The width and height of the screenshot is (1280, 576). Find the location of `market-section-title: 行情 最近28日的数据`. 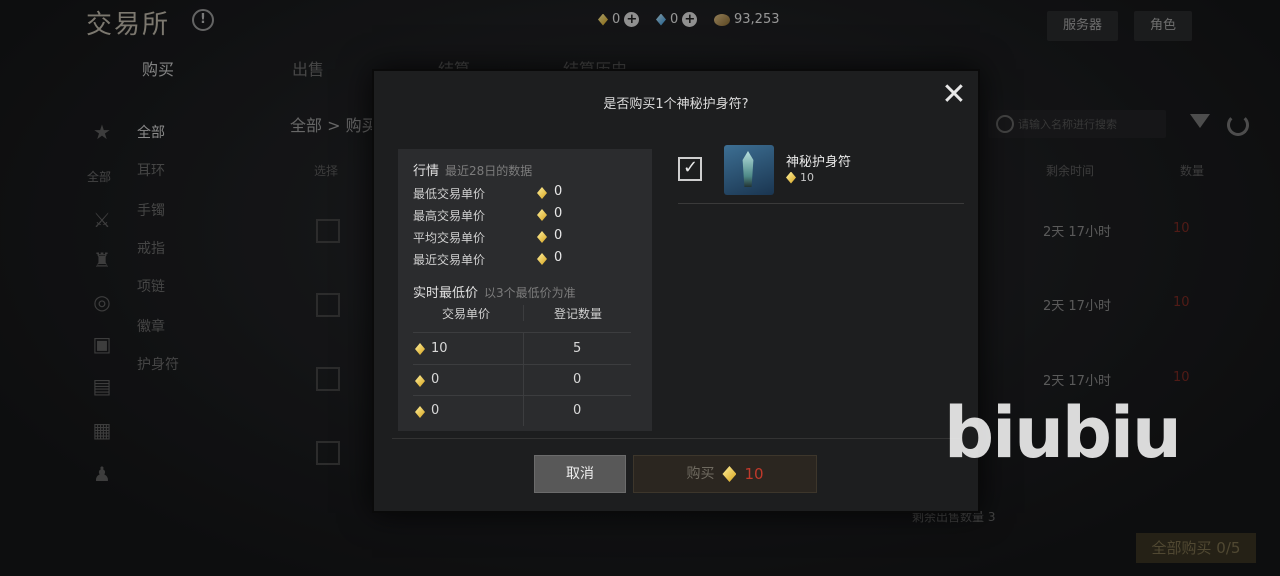

market-section-title: 行情 最近28日的数据 is located at coordinates (472, 169).